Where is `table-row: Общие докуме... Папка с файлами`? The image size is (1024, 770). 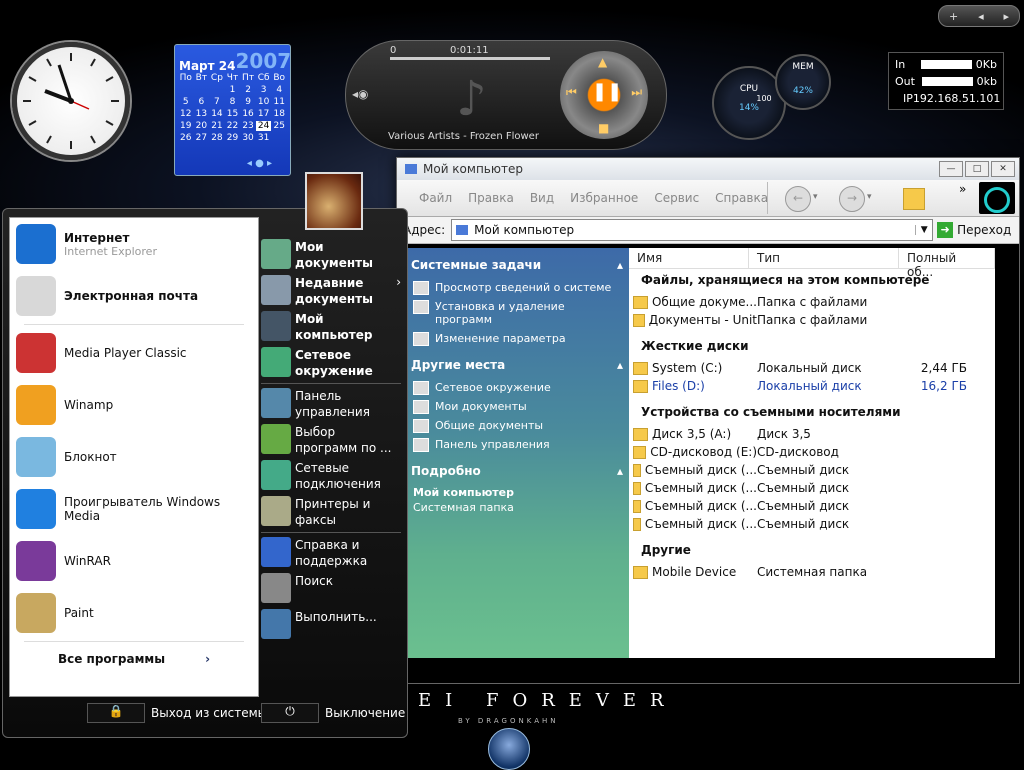 table-row: Общие докуме... Папка с файлами is located at coordinates (812, 302).